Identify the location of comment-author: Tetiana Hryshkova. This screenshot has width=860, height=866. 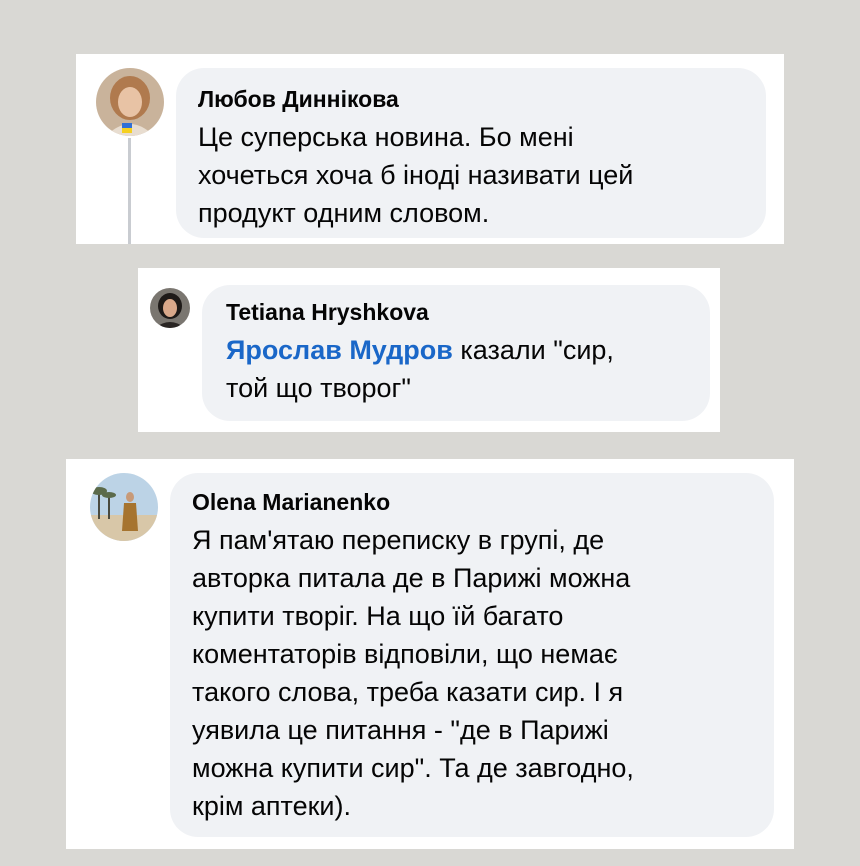
(456, 312).